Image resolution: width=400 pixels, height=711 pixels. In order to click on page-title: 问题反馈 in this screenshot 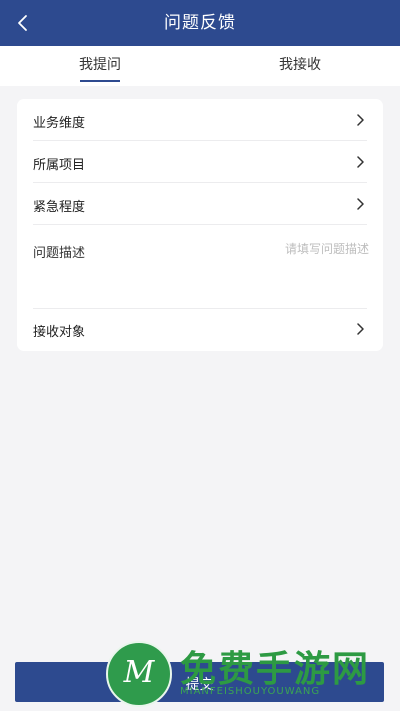, I will do `click(200, 23)`.